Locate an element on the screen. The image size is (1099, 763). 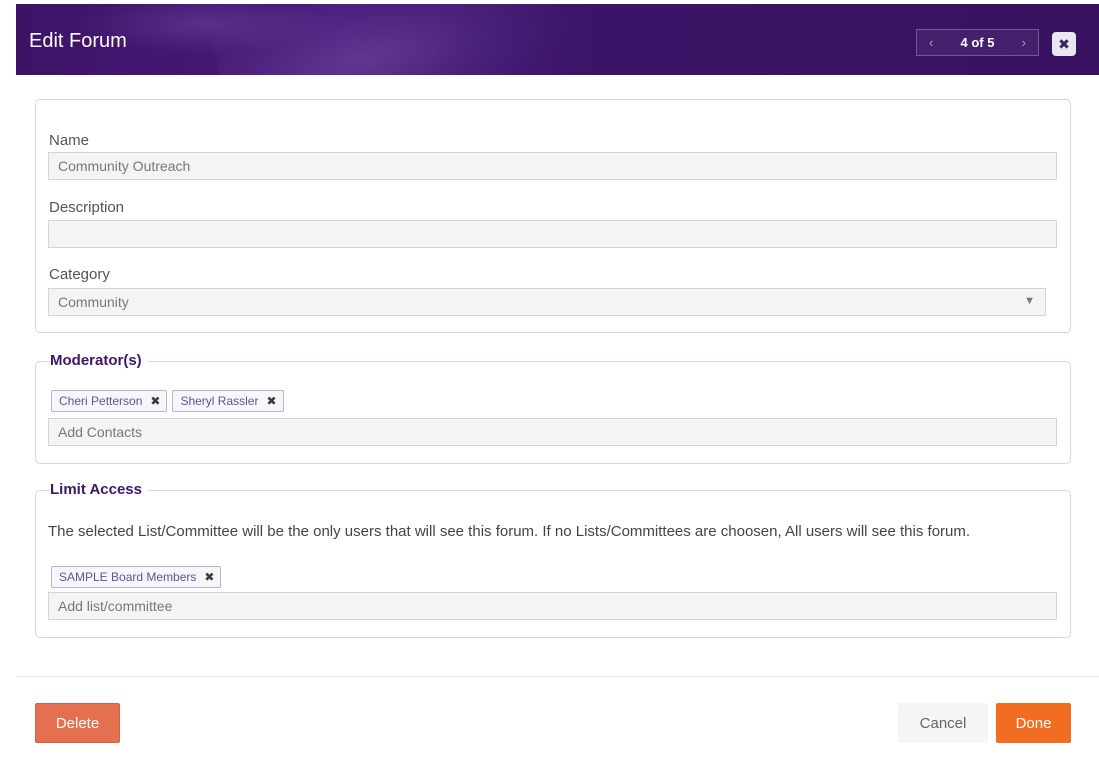
name-label: Name is located at coordinates (69, 140).